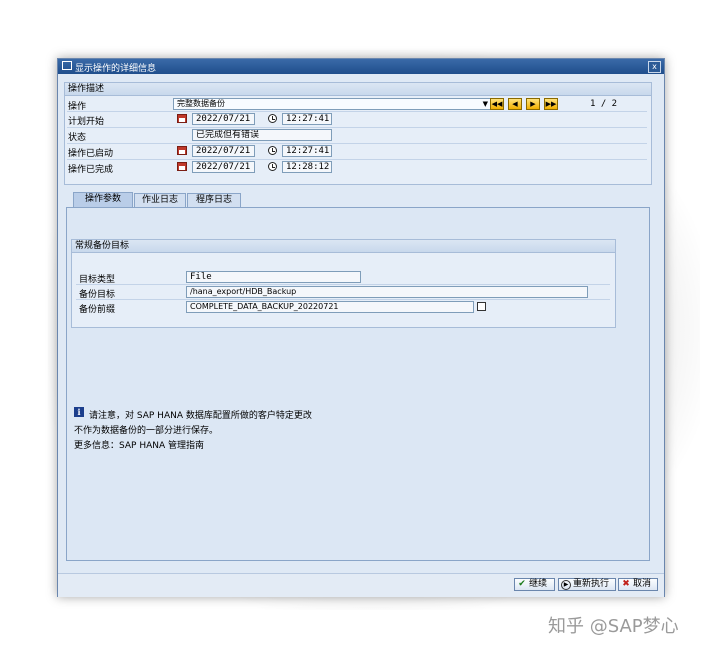 Image resolution: width=720 pixels, height=653 pixels. What do you see at coordinates (91, 170) in the screenshot?
I see `finished-label: 操作已完成` at bounding box center [91, 170].